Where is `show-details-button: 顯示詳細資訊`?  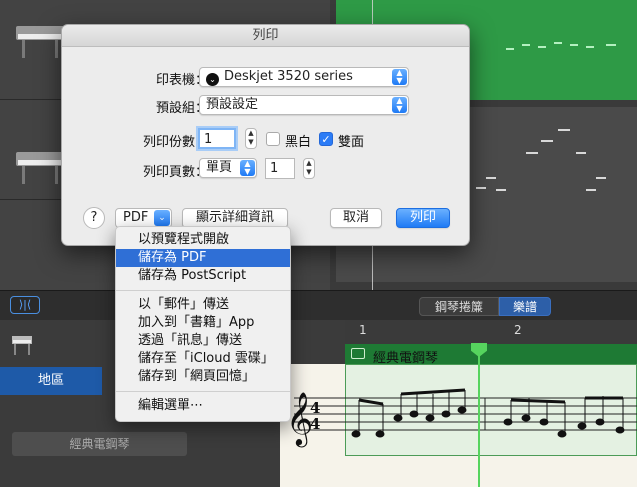
show-details-button: 顯示詳細資訊 is located at coordinates (235, 218).